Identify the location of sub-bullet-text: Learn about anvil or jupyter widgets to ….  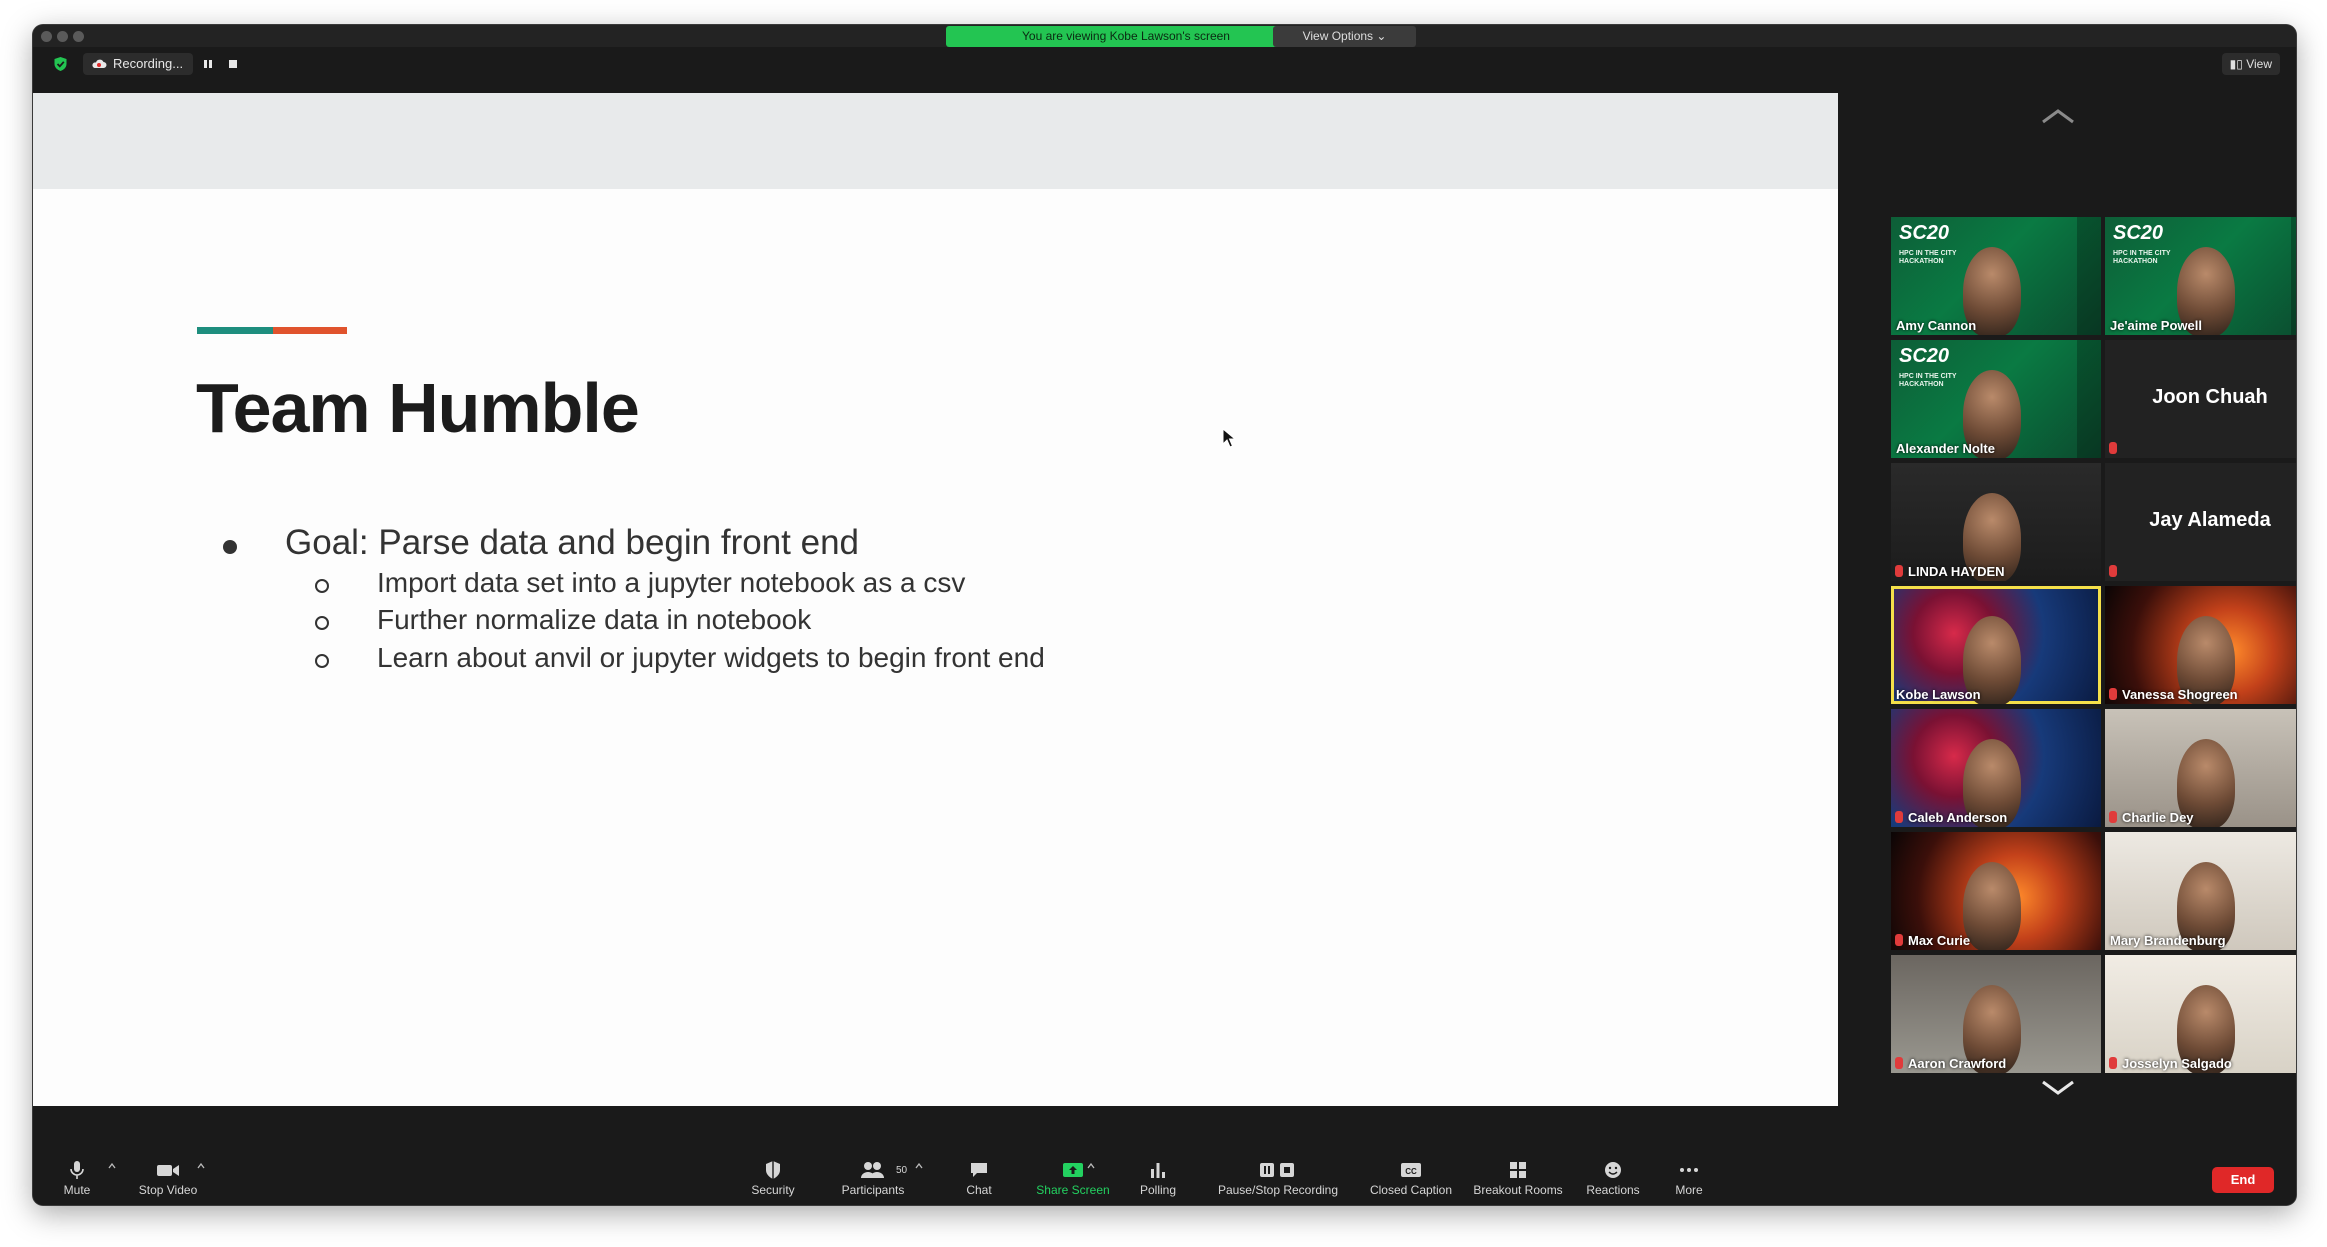
(711, 657).